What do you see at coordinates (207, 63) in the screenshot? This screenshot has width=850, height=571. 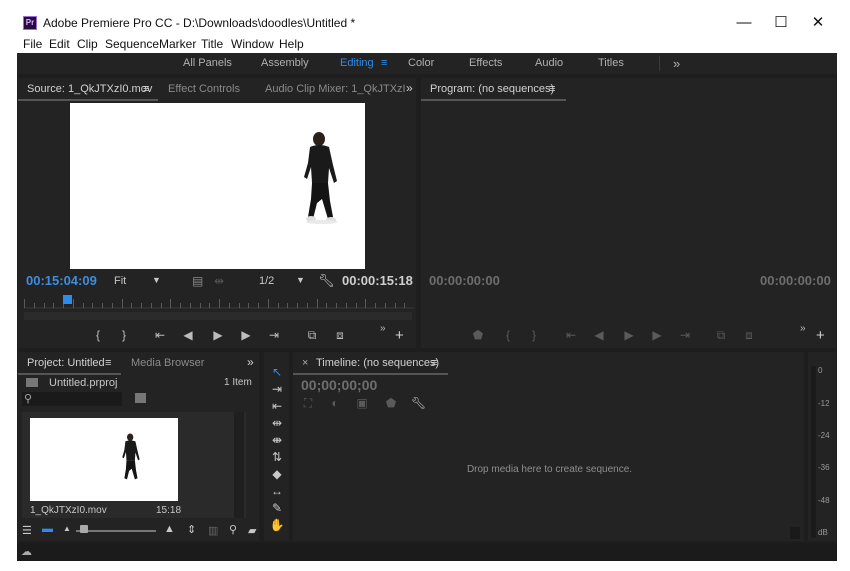 I see `workspace-all-panels: All Panels` at bounding box center [207, 63].